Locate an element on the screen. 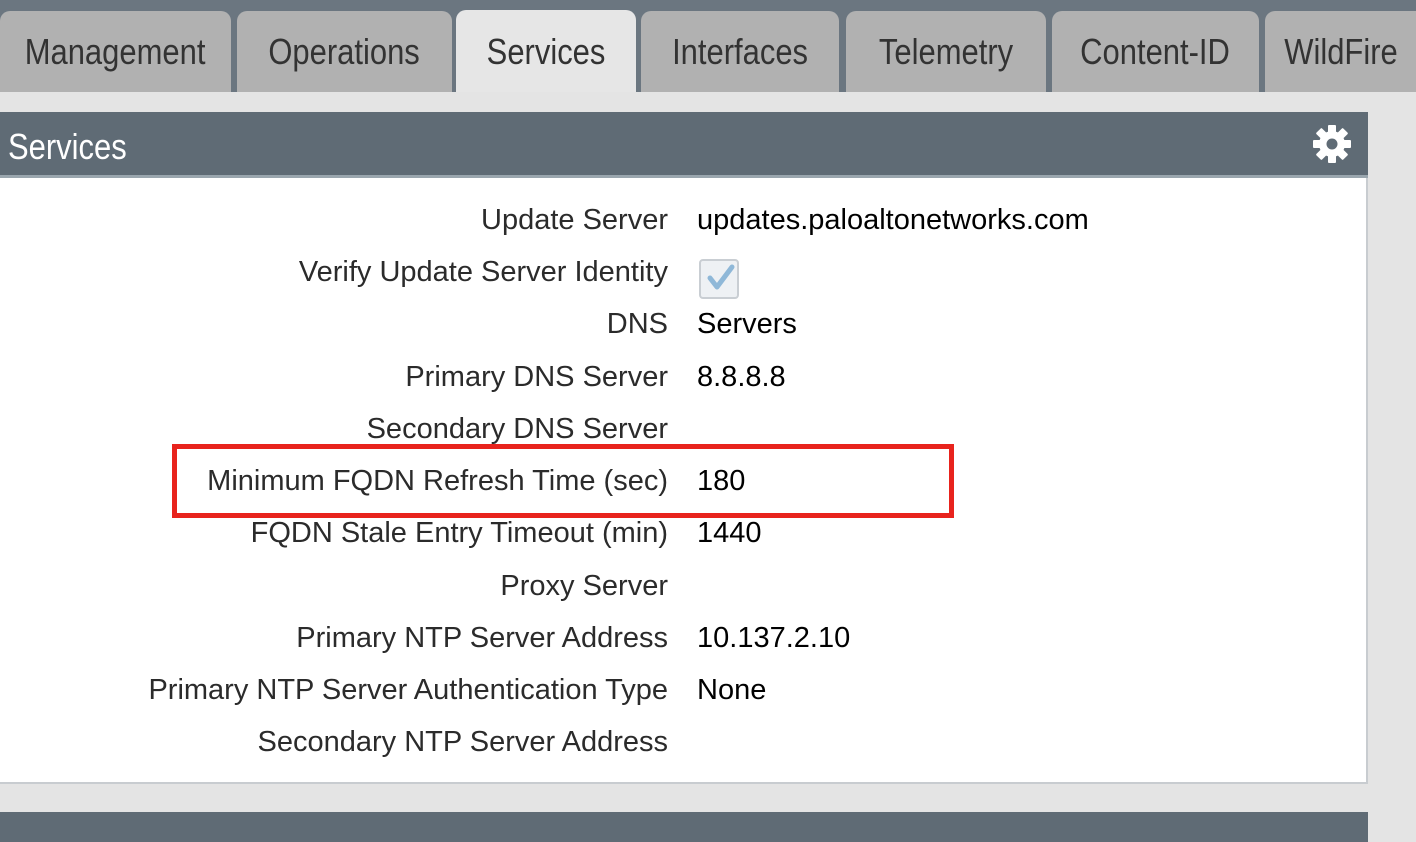  gear-icon is located at coordinates (1332, 144).